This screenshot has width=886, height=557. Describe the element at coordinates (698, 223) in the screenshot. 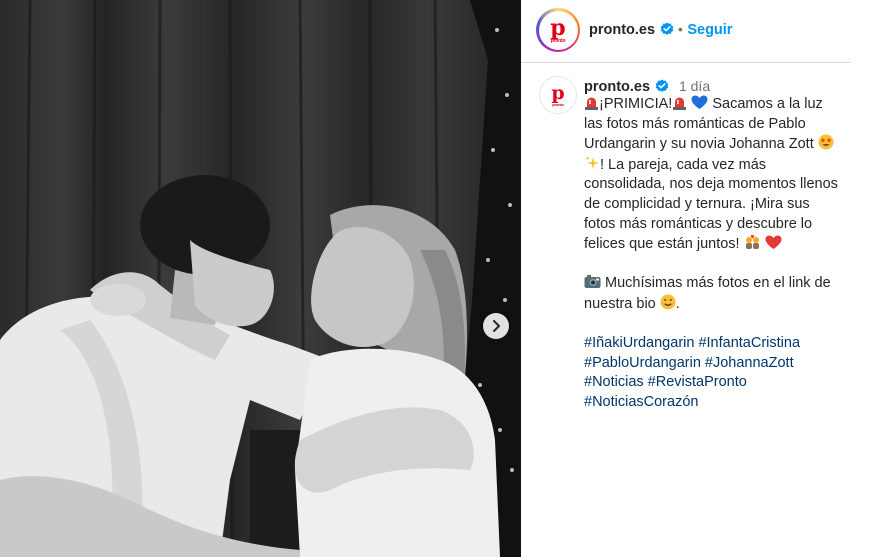

I see `caption-line: fotos más románticas y descubre lo` at that location.